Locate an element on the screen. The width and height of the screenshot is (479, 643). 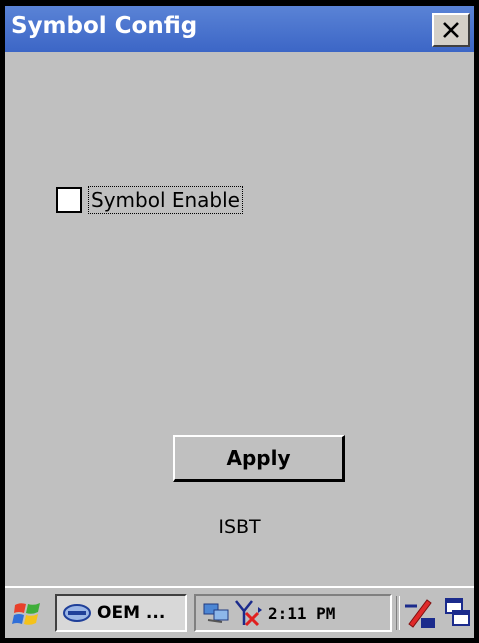
oem-app-icon is located at coordinates (77, 613).